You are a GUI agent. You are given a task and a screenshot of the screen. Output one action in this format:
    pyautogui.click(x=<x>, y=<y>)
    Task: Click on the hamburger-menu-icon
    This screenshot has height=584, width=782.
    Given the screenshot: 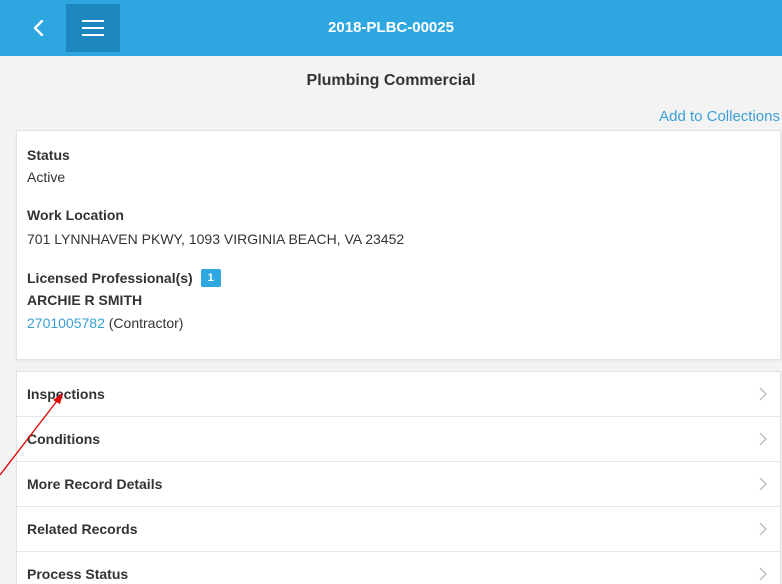 What is the action you would take?
    pyautogui.click(x=93, y=28)
    